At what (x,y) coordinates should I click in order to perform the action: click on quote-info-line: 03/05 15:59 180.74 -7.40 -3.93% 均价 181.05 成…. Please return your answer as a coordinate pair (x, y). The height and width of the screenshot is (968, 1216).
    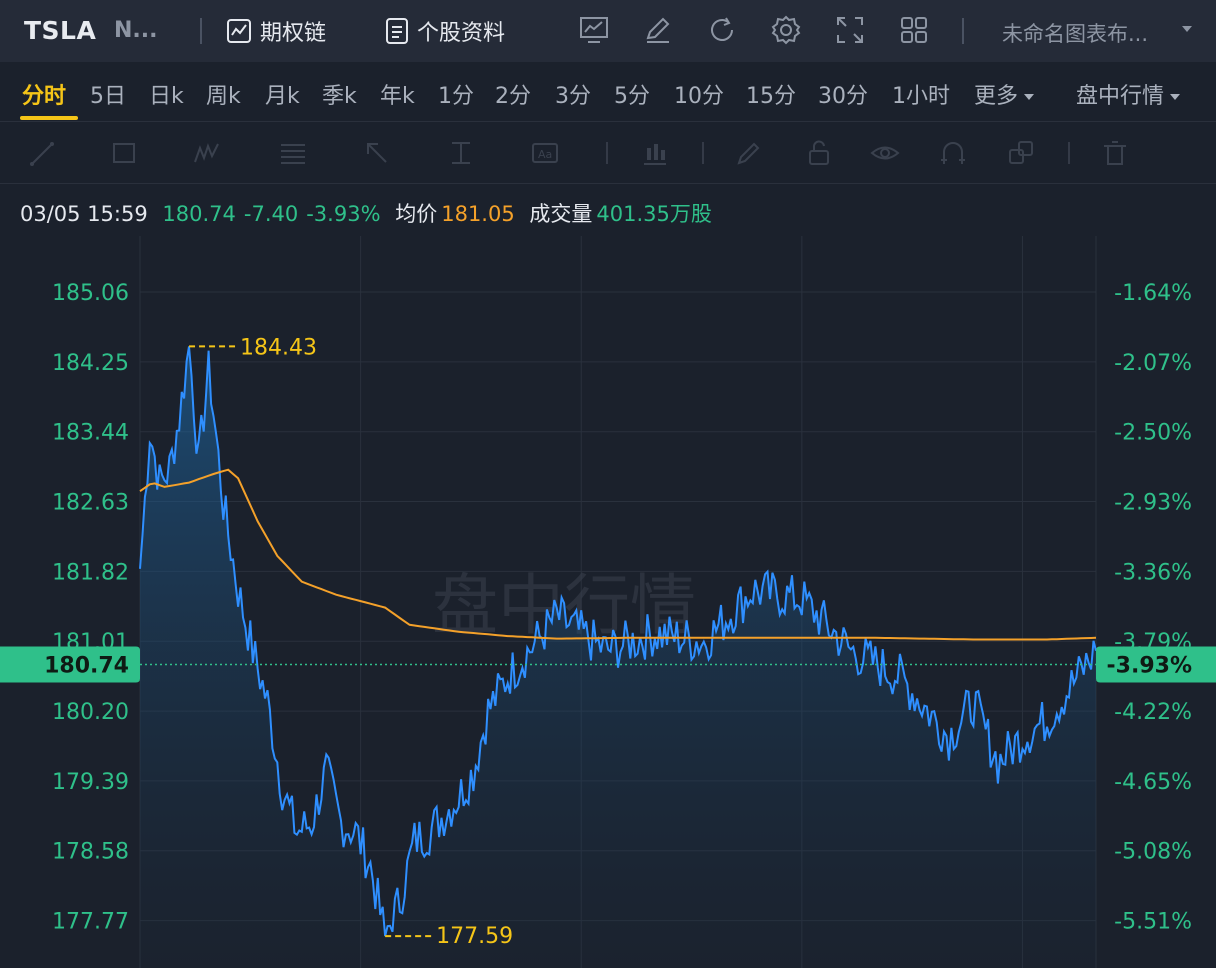
    Looking at the image, I should click on (370, 213).